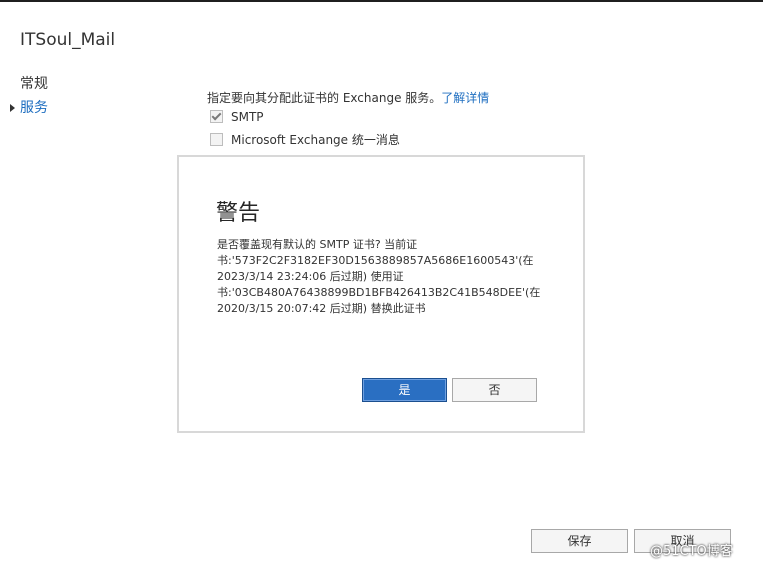 This screenshot has width=763, height=569. I want to click on dialog-message-line: 是否覆盖现有默认的 SMTP 证书? 当前证, so click(317, 244).